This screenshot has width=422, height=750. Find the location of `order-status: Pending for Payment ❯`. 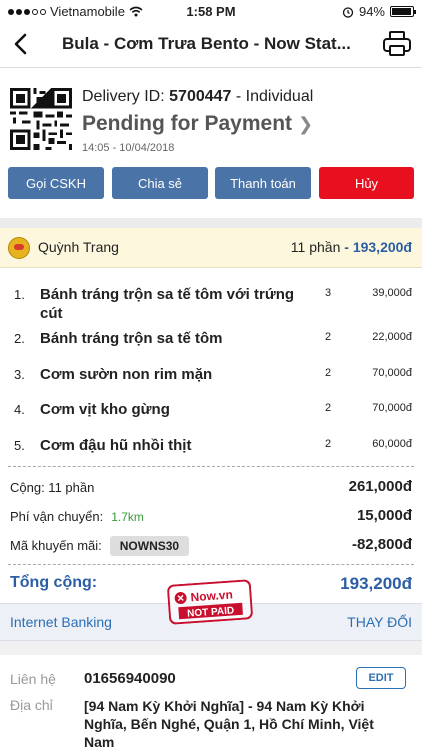

order-status: Pending for Payment ❯ is located at coordinates (197, 124).